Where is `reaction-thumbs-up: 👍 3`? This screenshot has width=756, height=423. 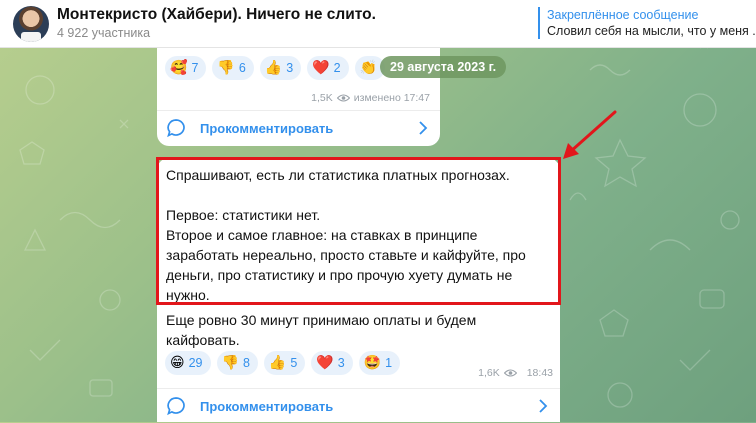 reaction-thumbs-up: 👍 3 is located at coordinates (280, 68).